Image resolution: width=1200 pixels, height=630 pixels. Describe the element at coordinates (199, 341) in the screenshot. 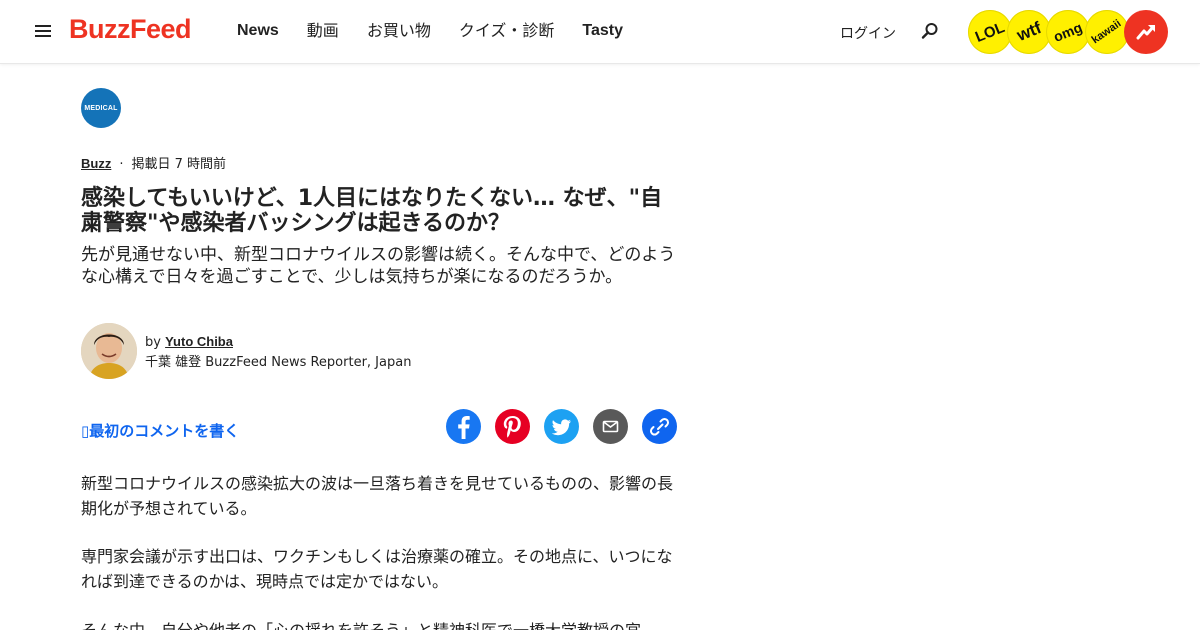

I see `author-name-link: Yuto Chiba` at that location.